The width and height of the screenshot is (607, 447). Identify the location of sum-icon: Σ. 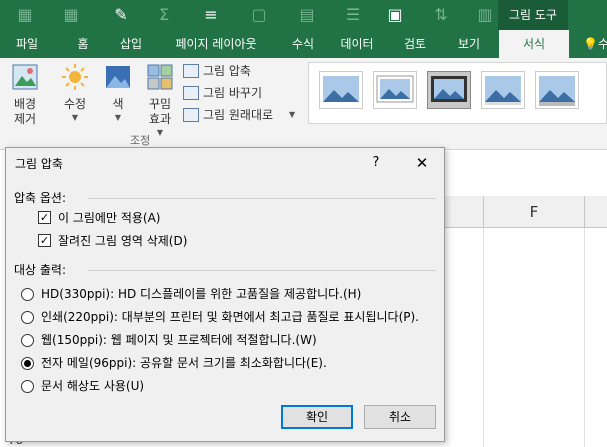
(164, 15).